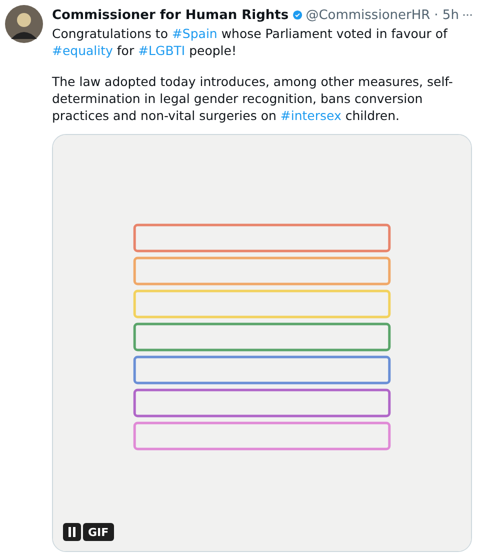  I want to click on avatar, so click(24, 24).